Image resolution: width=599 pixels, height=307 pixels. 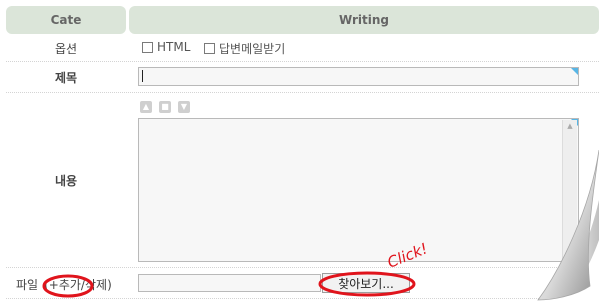 What do you see at coordinates (174, 47) in the screenshot?
I see `html-checkbox-label: HTML` at bounding box center [174, 47].